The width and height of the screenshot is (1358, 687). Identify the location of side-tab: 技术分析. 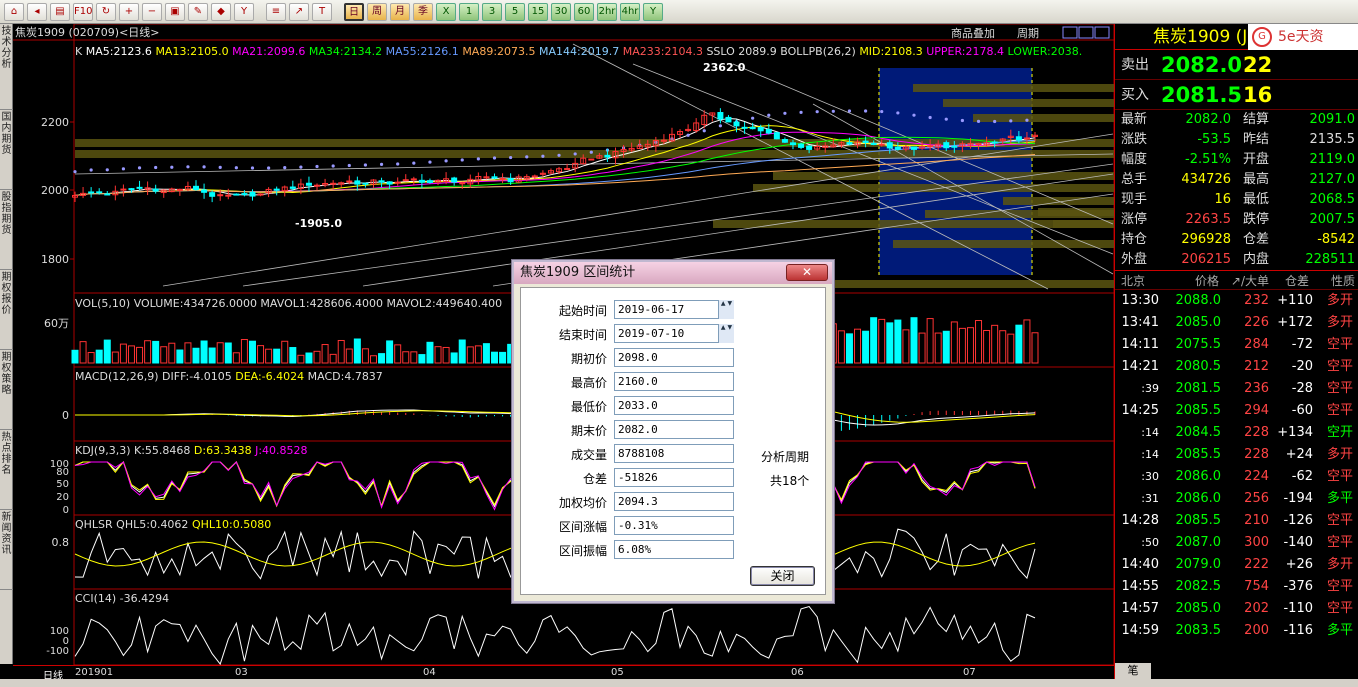
(6, 67).